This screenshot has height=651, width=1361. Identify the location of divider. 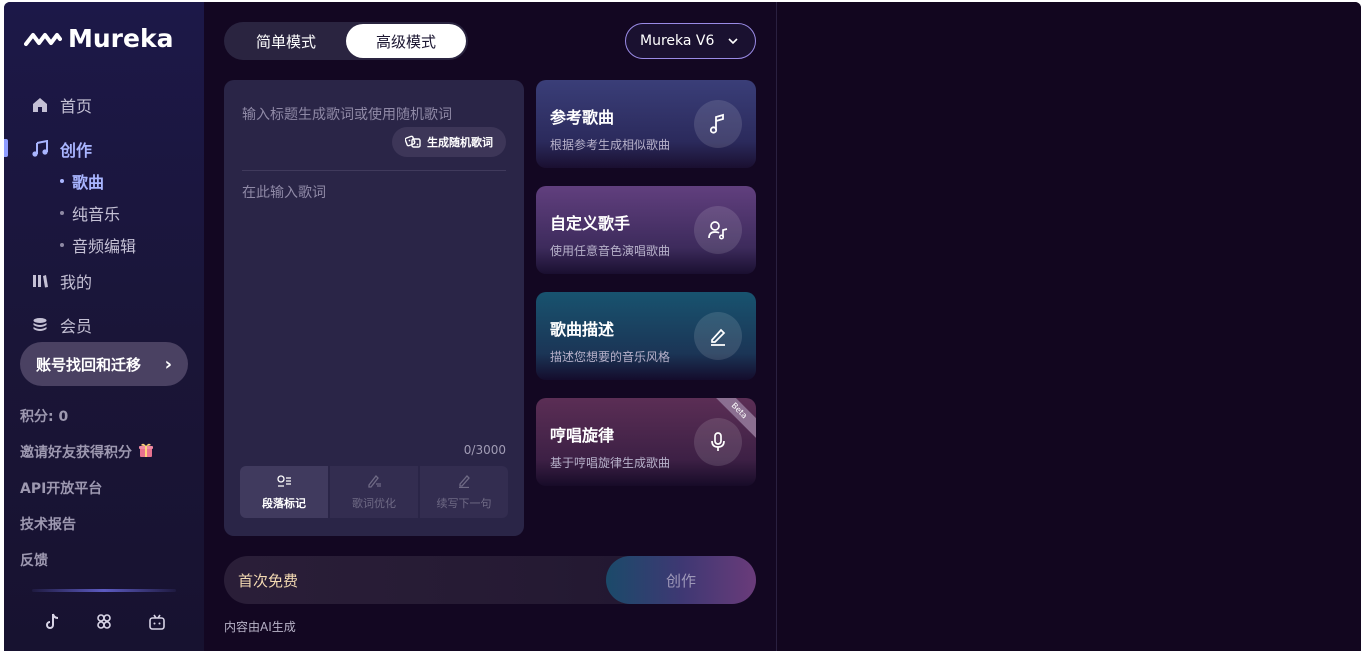
(374, 170).